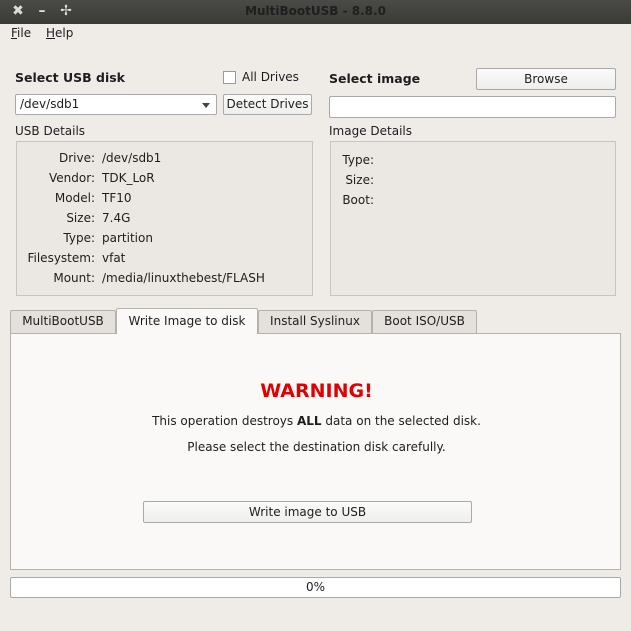  Describe the element at coordinates (50, 104) in the screenshot. I see `usb-disk-selected-value: /dev/sdb1` at that location.